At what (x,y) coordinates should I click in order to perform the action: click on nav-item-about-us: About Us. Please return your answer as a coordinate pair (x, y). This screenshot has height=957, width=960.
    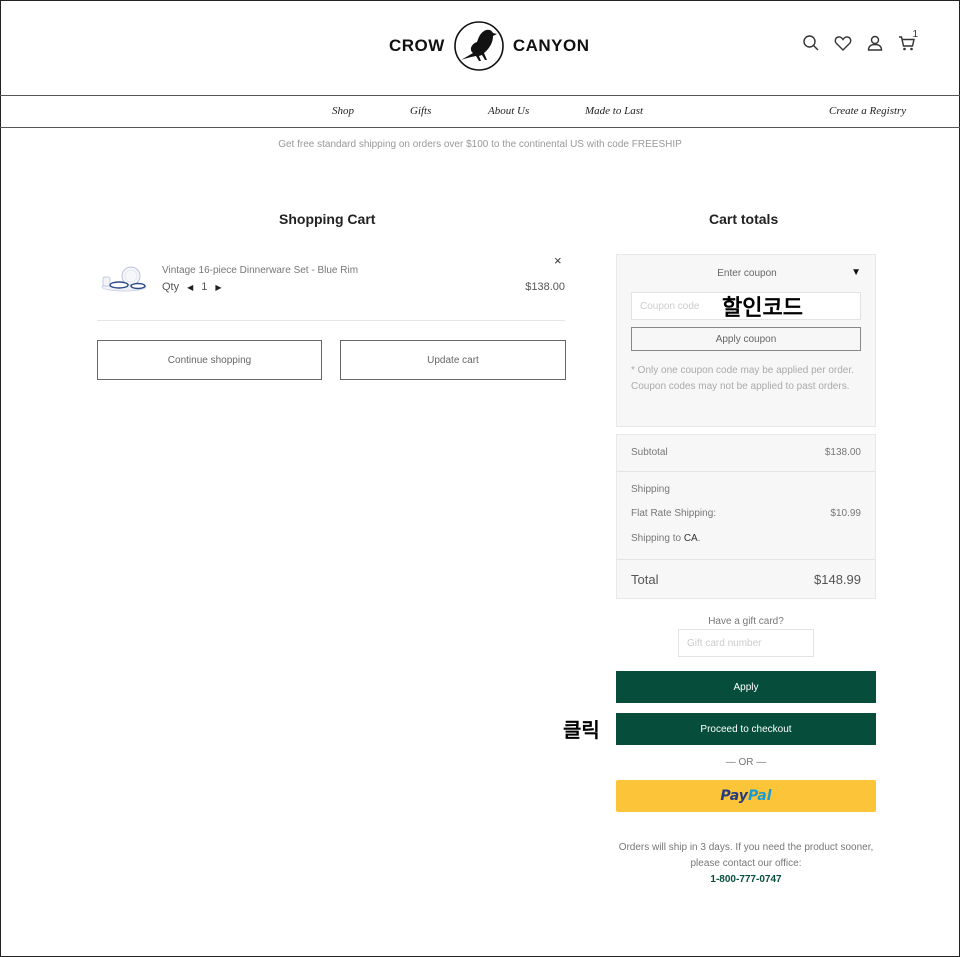
    Looking at the image, I should click on (508, 111).